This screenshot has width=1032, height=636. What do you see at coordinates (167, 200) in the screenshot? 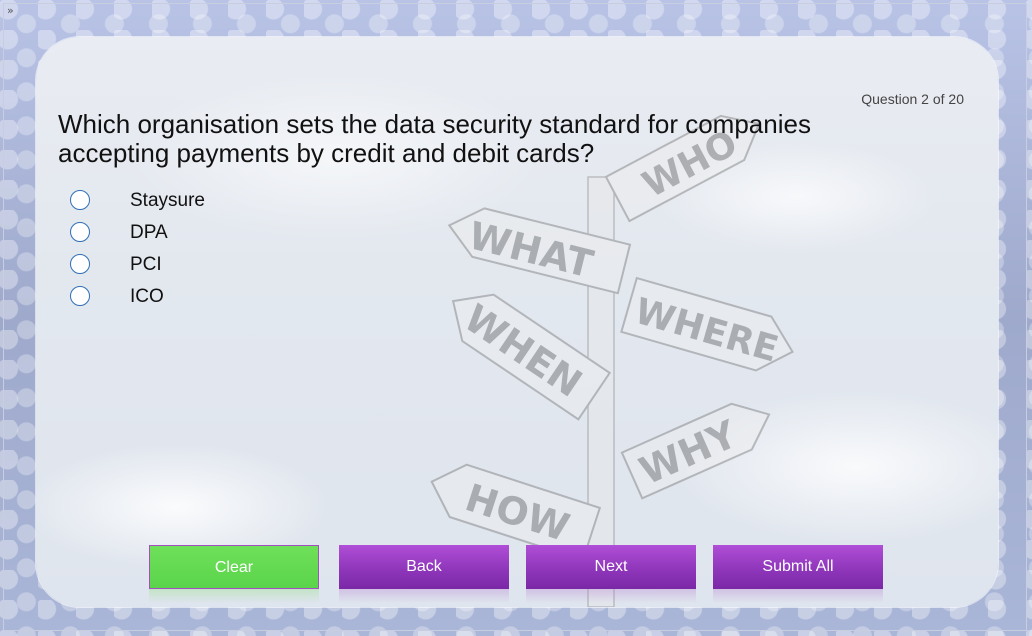
I see `option-label: Staysure` at bounding box center [167, 200].